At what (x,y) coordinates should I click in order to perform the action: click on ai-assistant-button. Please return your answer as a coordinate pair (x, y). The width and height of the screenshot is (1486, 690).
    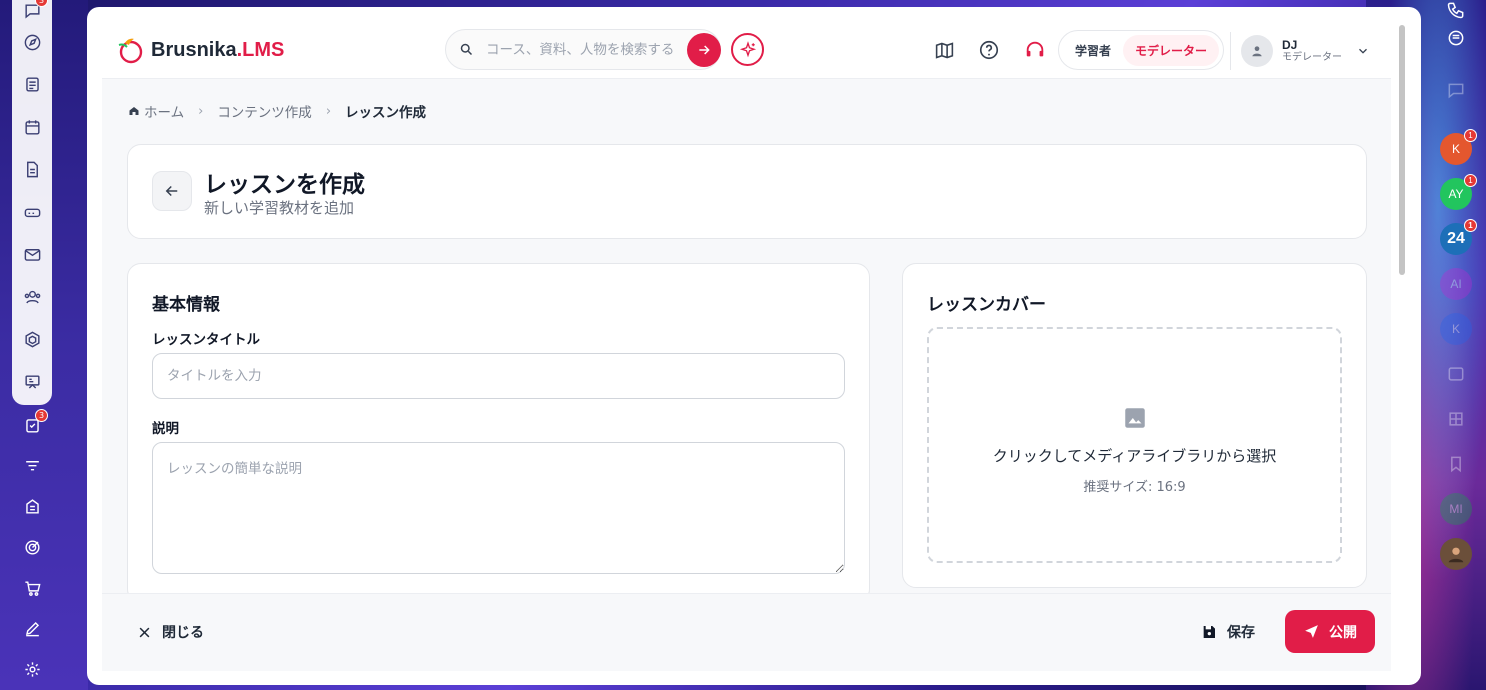
    Looking at the image, I should click on (747, 49).